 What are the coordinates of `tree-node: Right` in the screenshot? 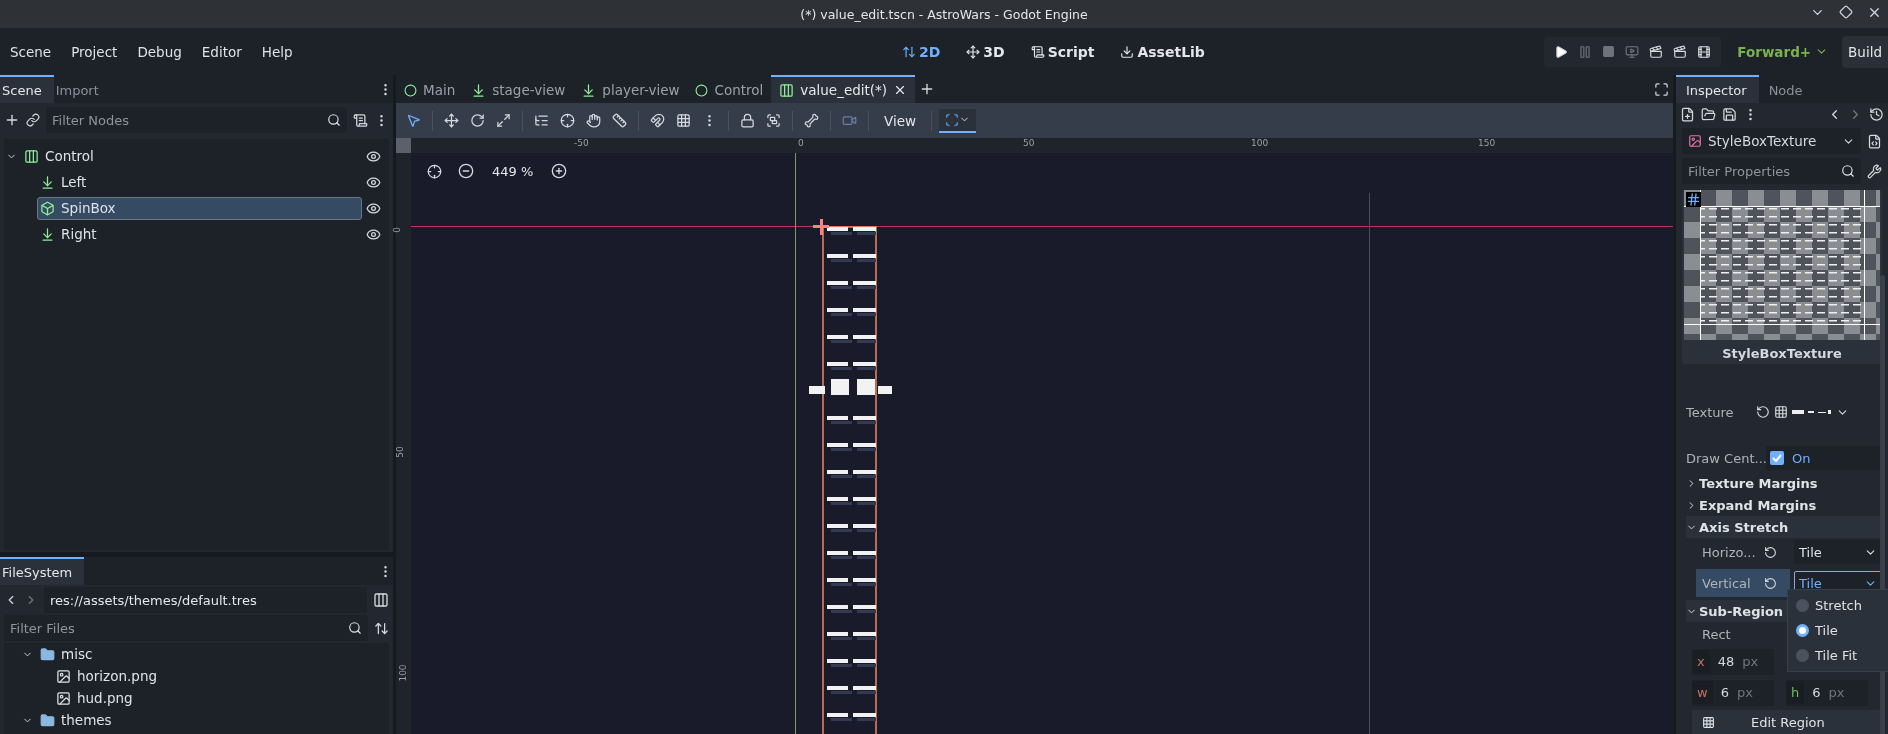 It's located at (199, 234).